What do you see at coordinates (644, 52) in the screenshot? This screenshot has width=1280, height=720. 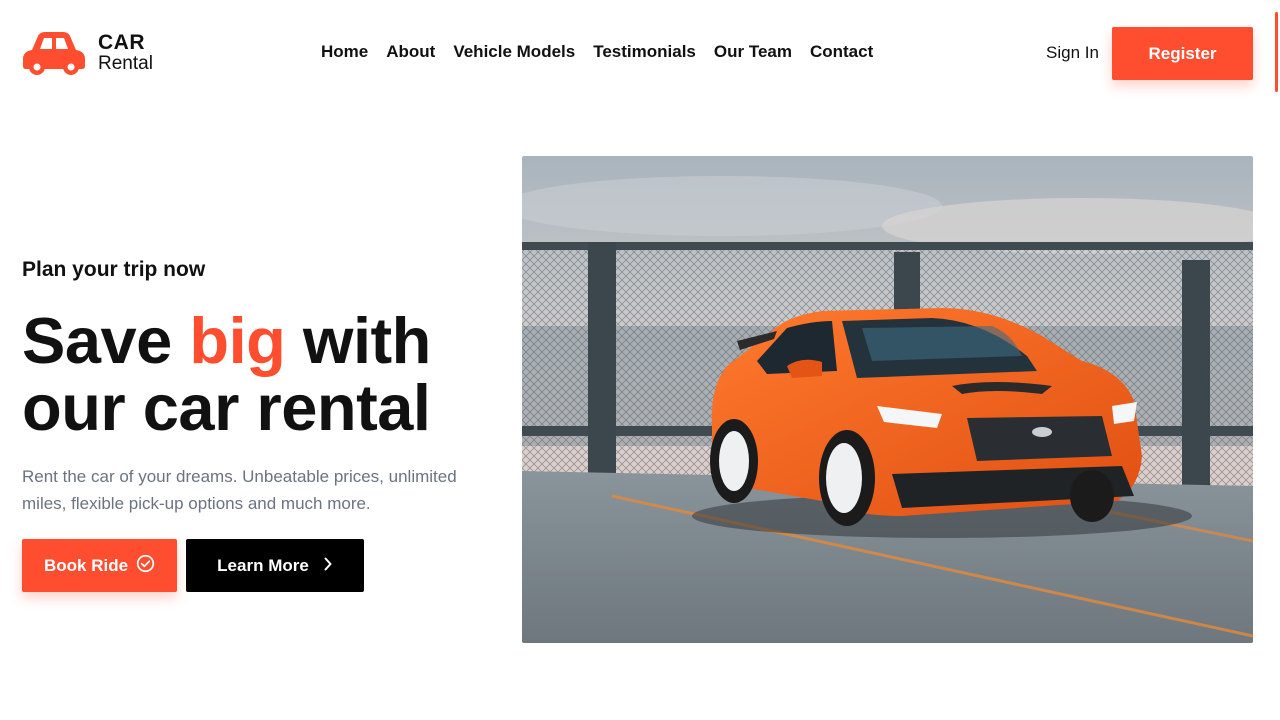 I see `nav-testimonials: Testimonials` at bounding box center [644, 52].